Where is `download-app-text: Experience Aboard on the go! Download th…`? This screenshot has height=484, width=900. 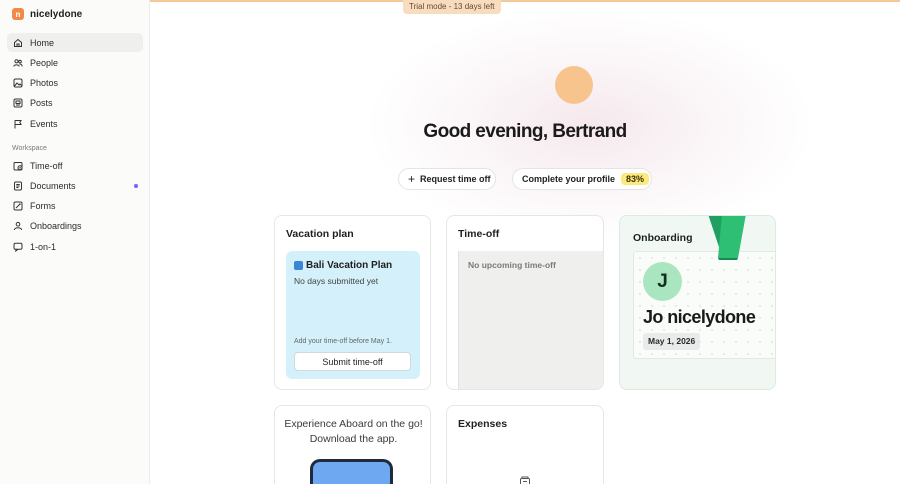 download-app-text: Experience Aboard on the go! Download th… is located at coordinates (353, 431).